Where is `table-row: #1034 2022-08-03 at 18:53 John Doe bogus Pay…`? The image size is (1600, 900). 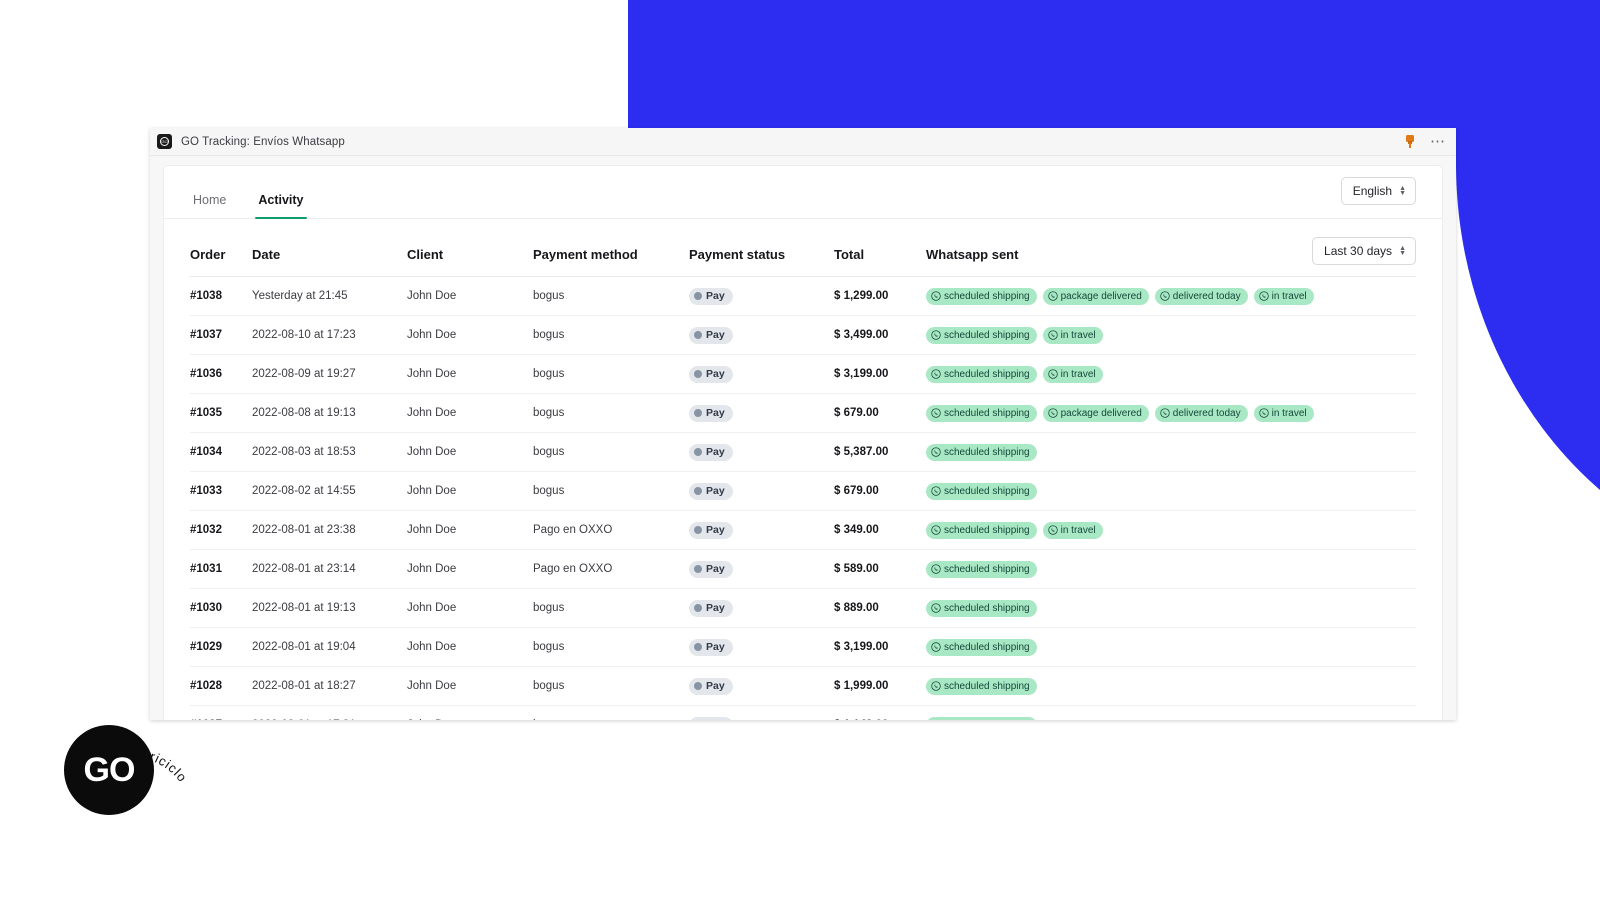 table-row: #1034 2022-08-03 at 18:53 John Doe bogus Pay… is located at coordinates (803, 452).